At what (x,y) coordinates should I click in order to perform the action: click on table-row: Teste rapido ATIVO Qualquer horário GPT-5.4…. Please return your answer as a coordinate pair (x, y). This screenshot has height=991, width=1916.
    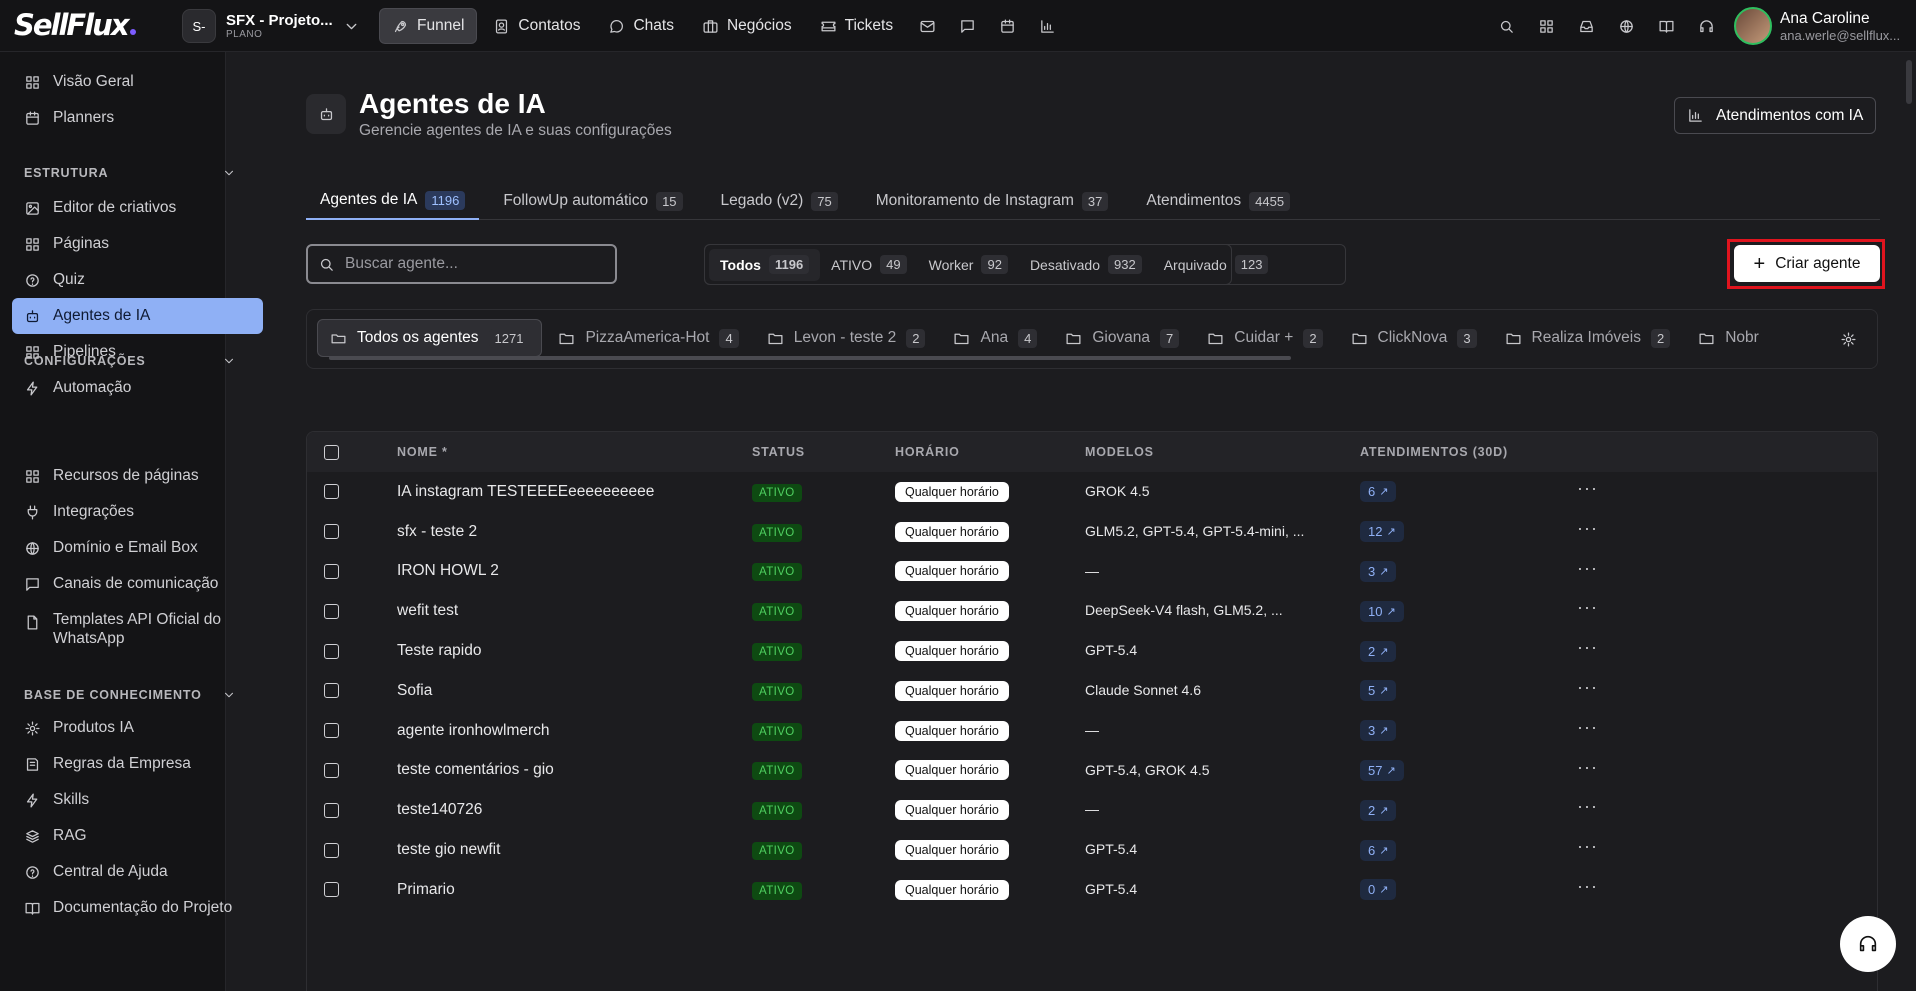
    Looking at the image, I should click on (1092, 651).